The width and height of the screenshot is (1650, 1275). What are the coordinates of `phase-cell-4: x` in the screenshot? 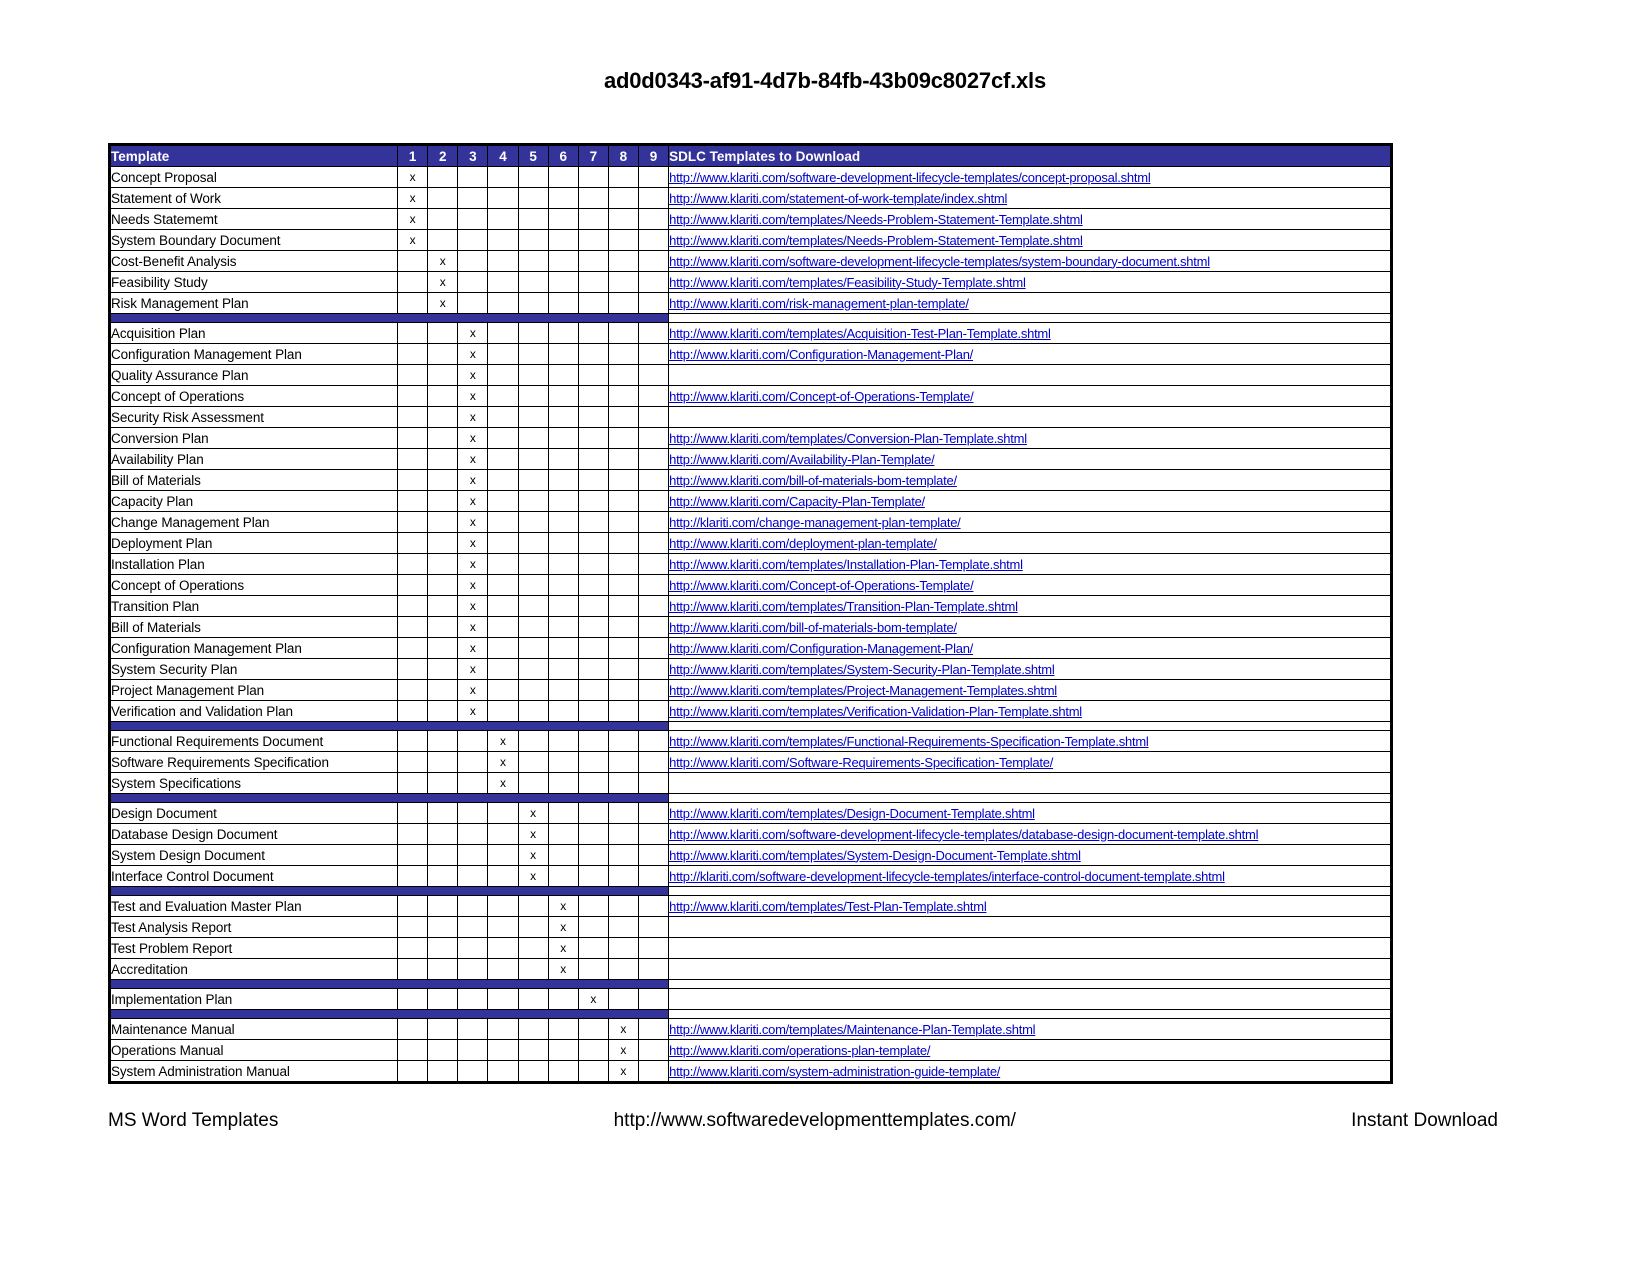 It's located at (503, 762).